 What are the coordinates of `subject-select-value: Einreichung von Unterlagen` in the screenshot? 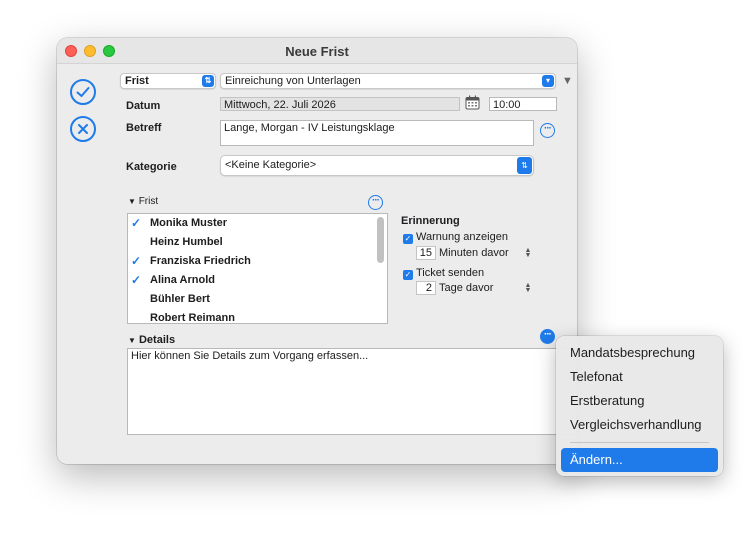 It's located at (293, 81).